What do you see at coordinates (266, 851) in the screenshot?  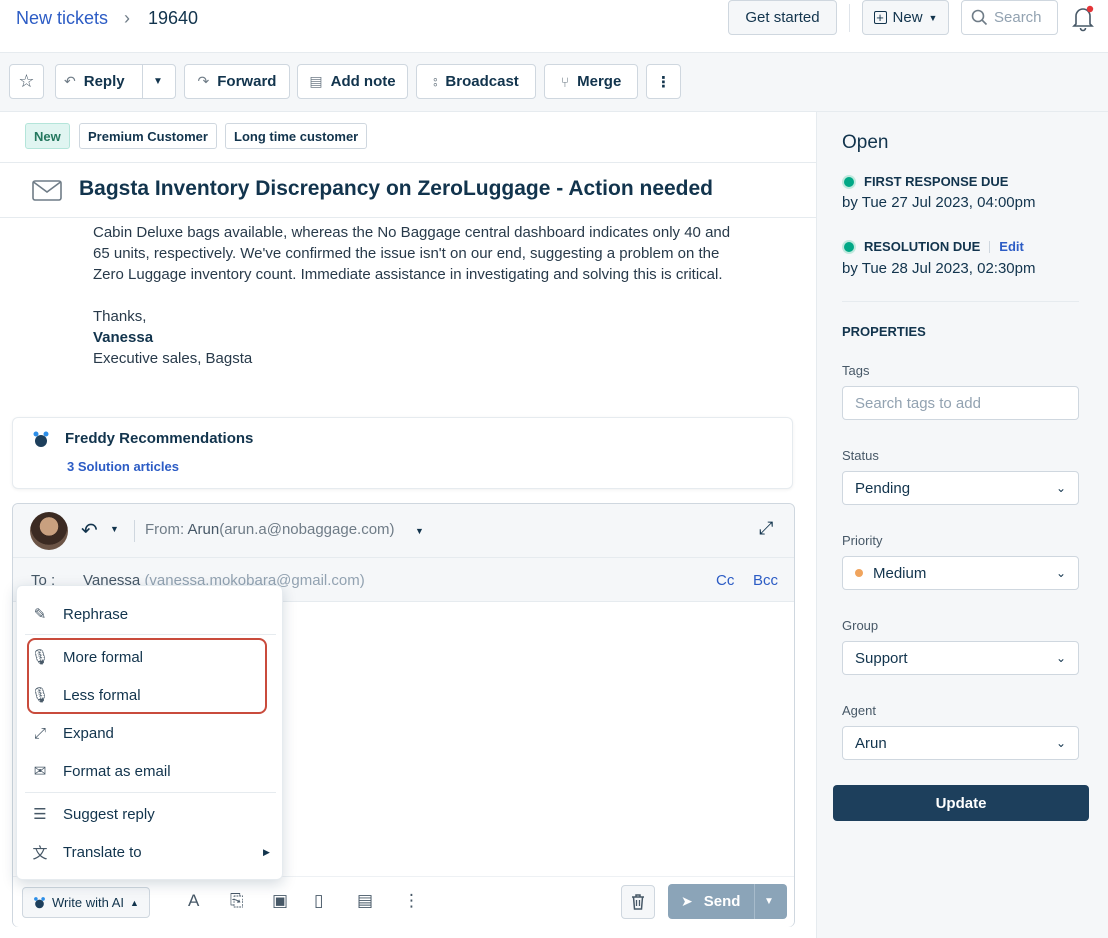 I see `caret-right-icon: ▶` at bounding box center [266, 851].